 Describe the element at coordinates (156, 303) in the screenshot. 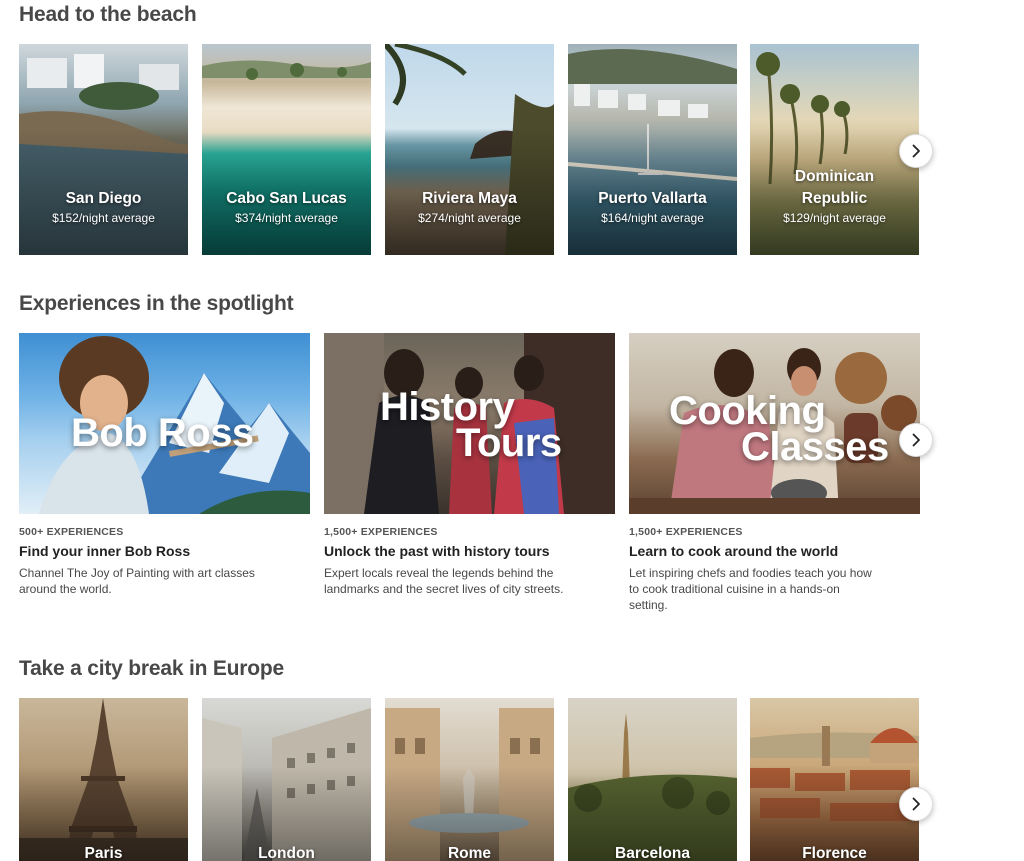

I see `experiences-section-title: Experiences in the spotlight` at that location.